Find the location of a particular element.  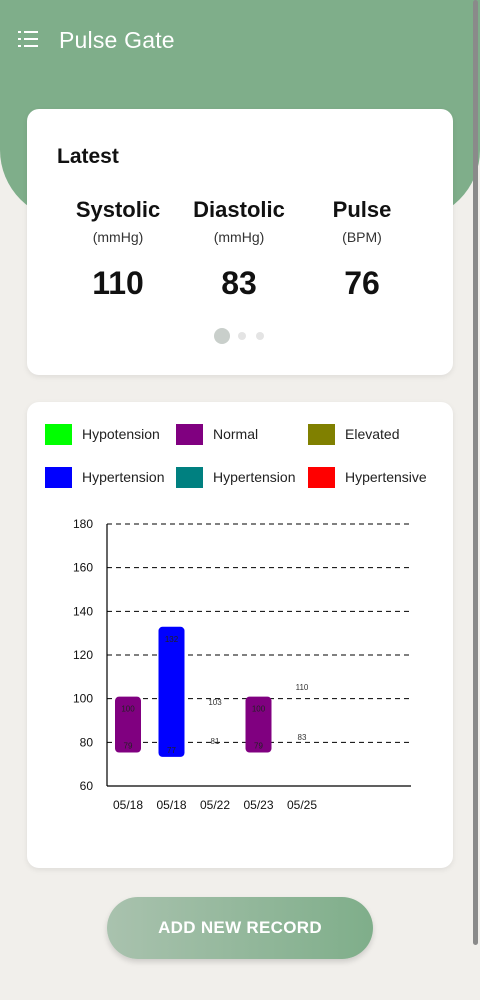

metric-name: Systolic is located at coordinates (118, 209).